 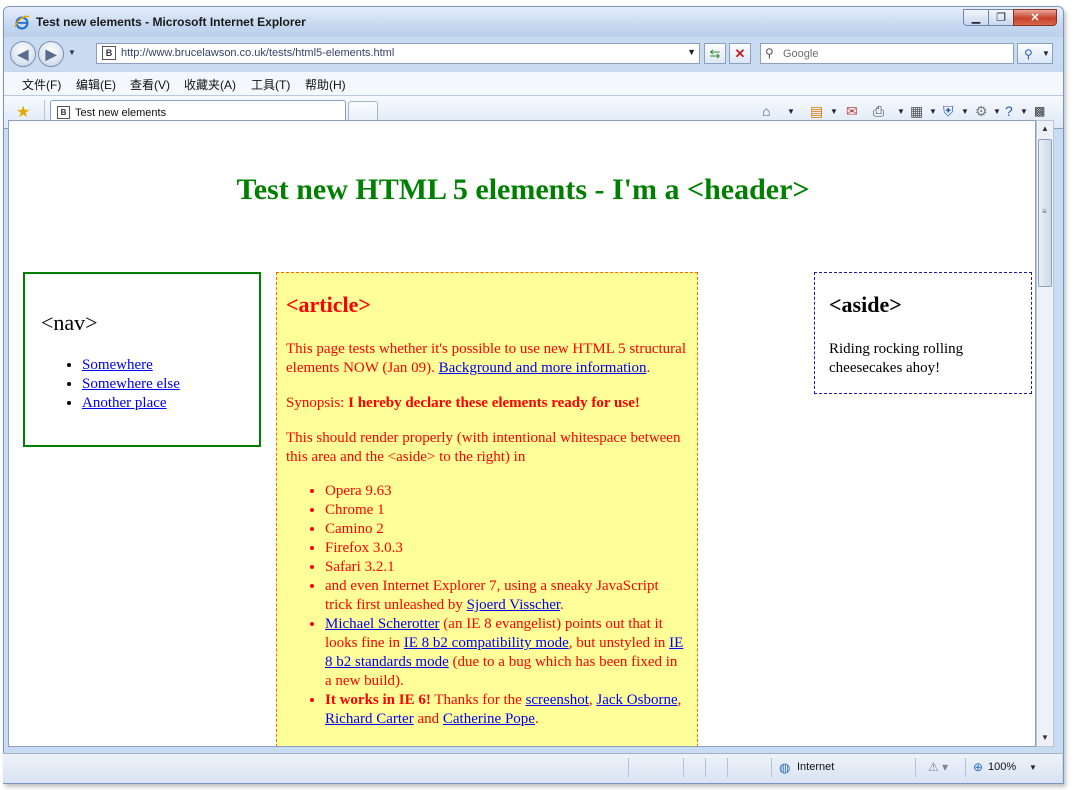 I want to click on jack-osborne-link: Jack Osborne, so click(x=636, y=700).